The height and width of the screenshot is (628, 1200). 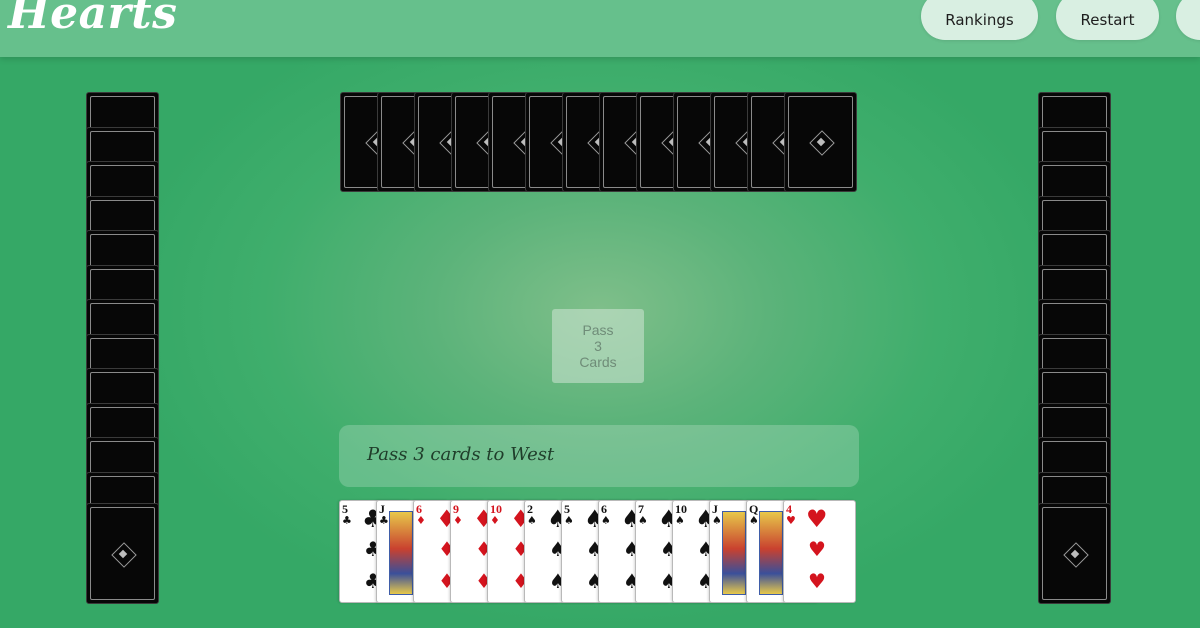 What do you see at coordinates (598, 362) in the screenshot?
I see `pass-button-line-3: Cards` at bounding box center [598, 362].